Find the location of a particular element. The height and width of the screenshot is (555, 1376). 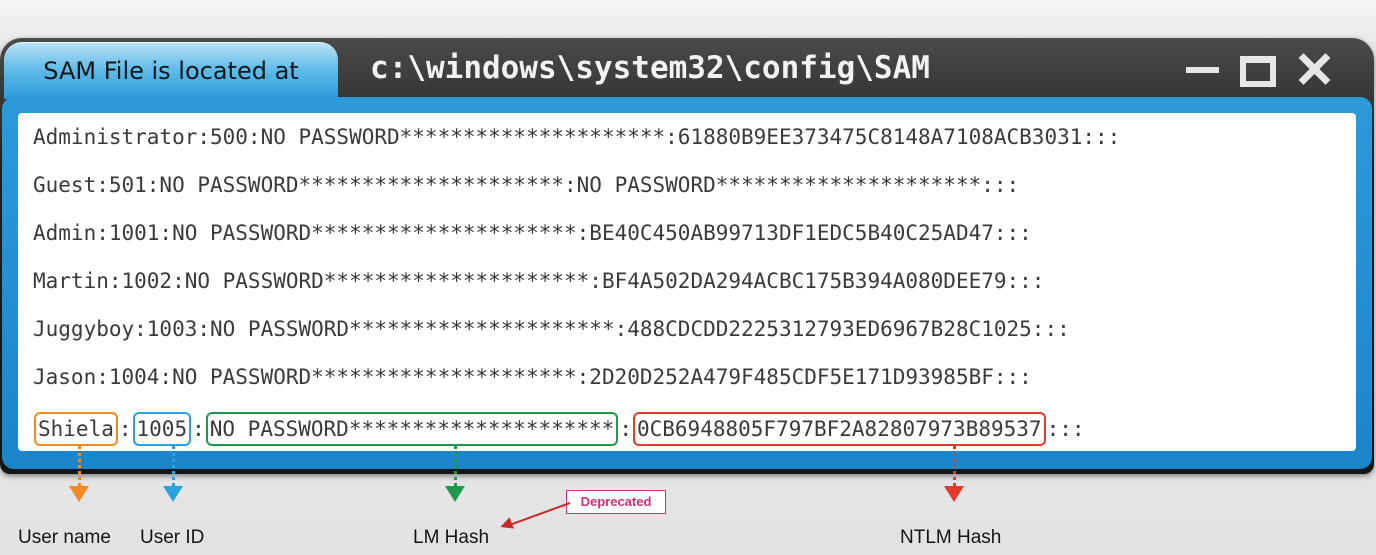

user-id-arrow-head is located at coordinates (173, 494).